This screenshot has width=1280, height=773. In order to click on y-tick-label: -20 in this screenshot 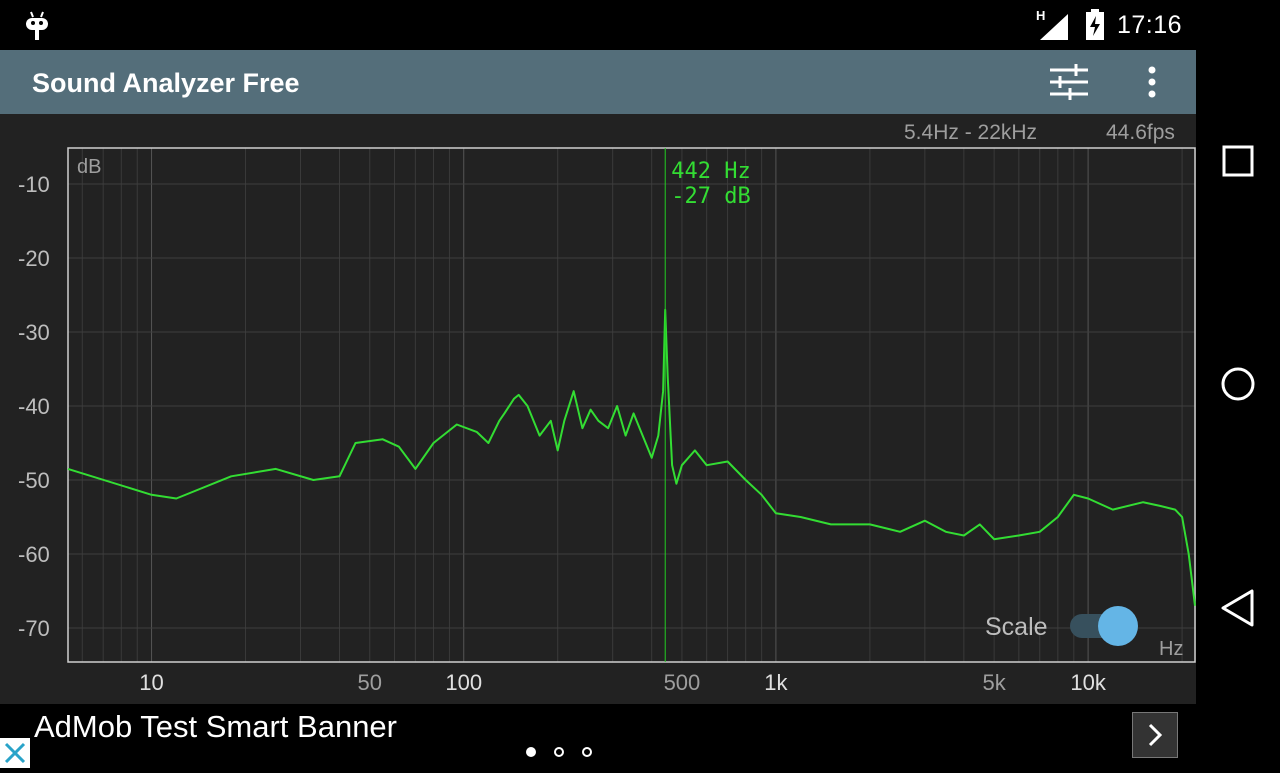, I will do `click(34, 258)`.